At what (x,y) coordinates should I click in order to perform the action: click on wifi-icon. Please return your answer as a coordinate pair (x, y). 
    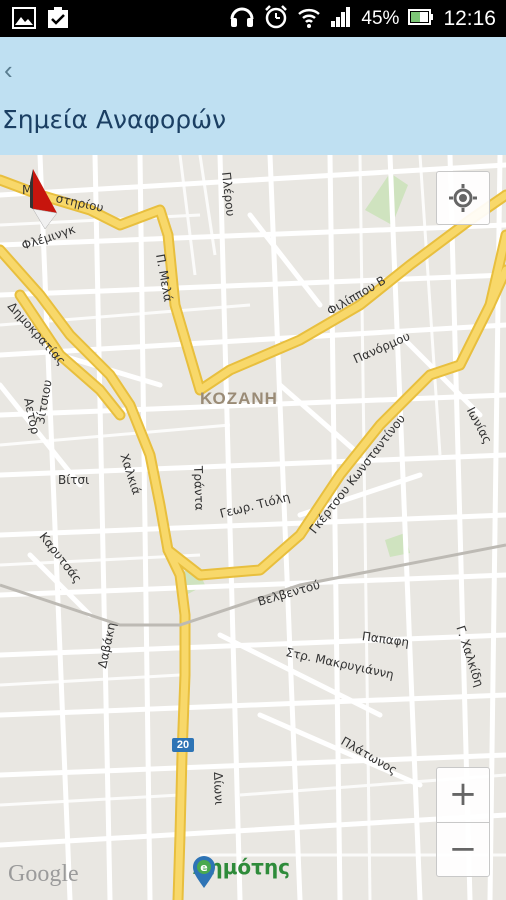
    Looking at the image, I should click on (309, 19).